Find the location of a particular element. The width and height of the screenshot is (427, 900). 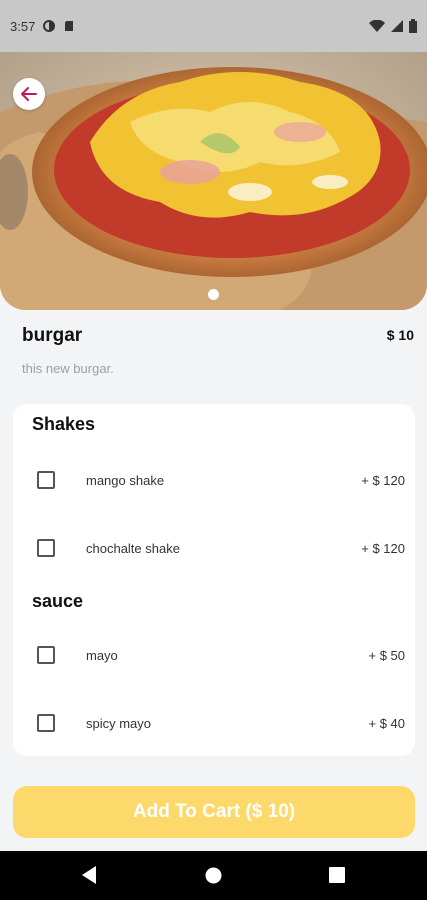

signal-icon is located at coordinates (397, 26).